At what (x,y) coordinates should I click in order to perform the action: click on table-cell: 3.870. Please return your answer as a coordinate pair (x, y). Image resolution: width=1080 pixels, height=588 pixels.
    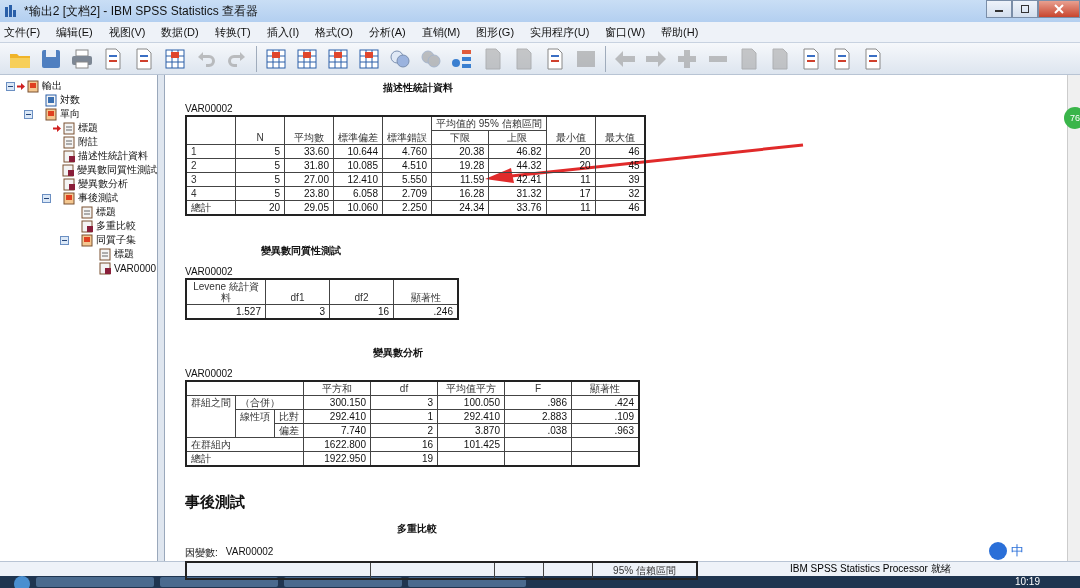
    Looking at the image, I should click on (471, 430).